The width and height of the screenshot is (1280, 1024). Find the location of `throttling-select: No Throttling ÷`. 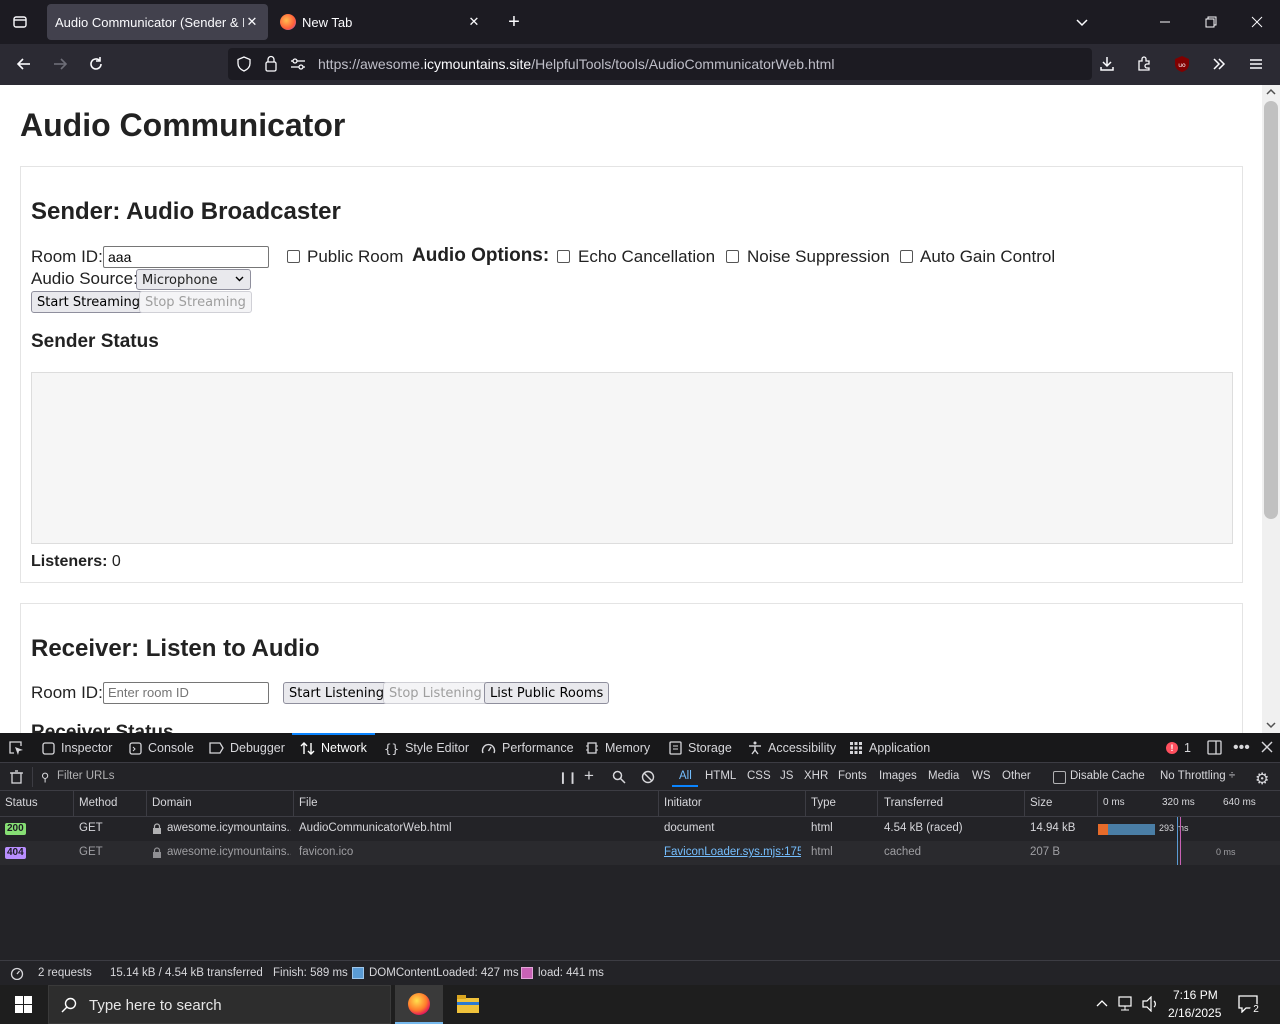

throttling-select: No Throttling ÷ is located at coordinates (1197, 776).